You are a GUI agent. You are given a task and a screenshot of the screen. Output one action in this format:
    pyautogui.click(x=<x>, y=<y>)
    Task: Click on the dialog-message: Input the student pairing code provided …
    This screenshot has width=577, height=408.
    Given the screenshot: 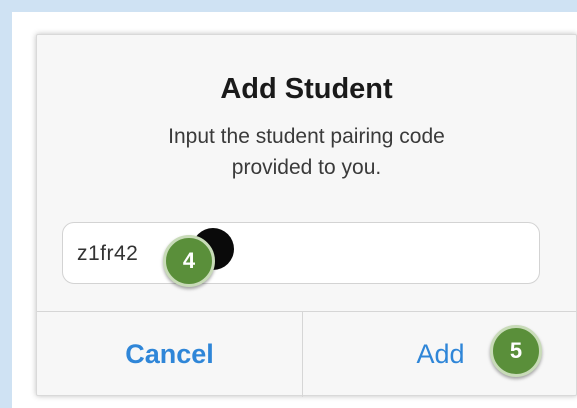 What is the action you would take?
    pyautogui.click(x=306, y=152)
    